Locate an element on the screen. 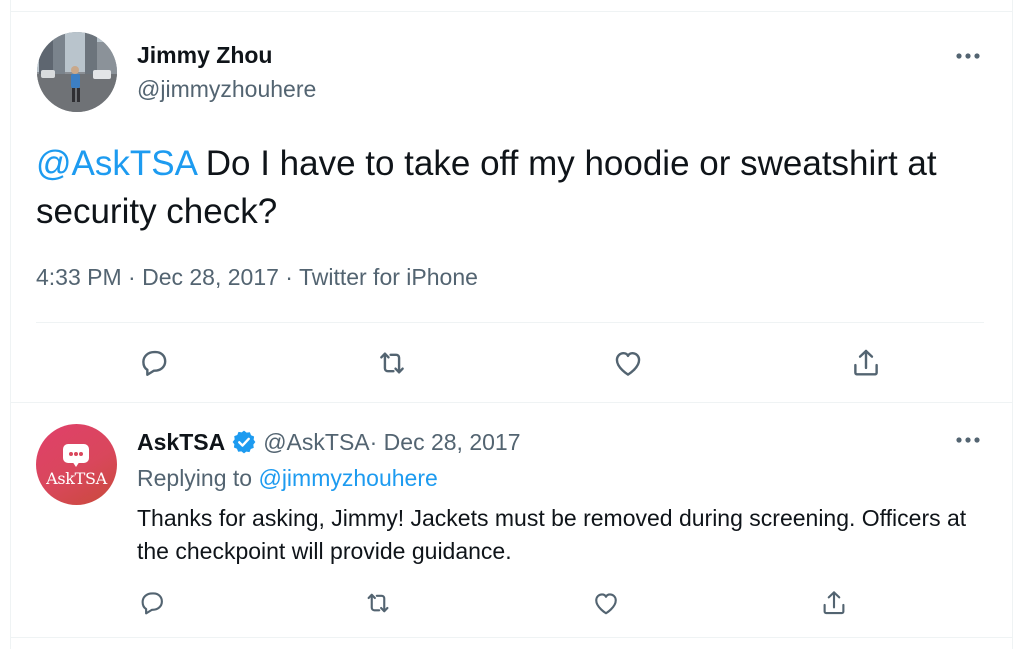  reply-reply-button is located at coordinates (152, 603).